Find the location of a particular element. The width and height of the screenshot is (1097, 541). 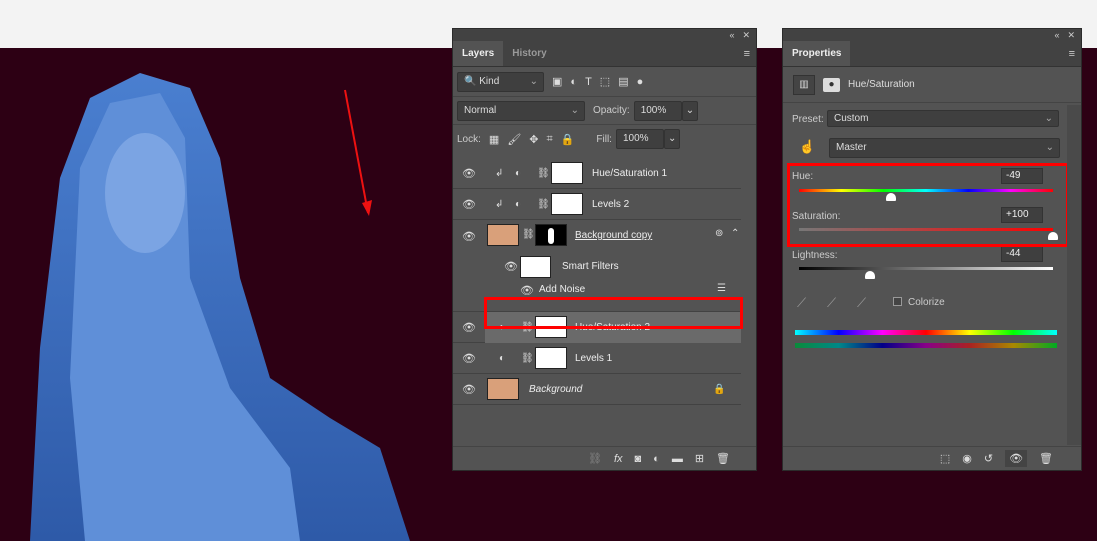

lock-image-icon: 🖌 is located at coordinates (514, 139).